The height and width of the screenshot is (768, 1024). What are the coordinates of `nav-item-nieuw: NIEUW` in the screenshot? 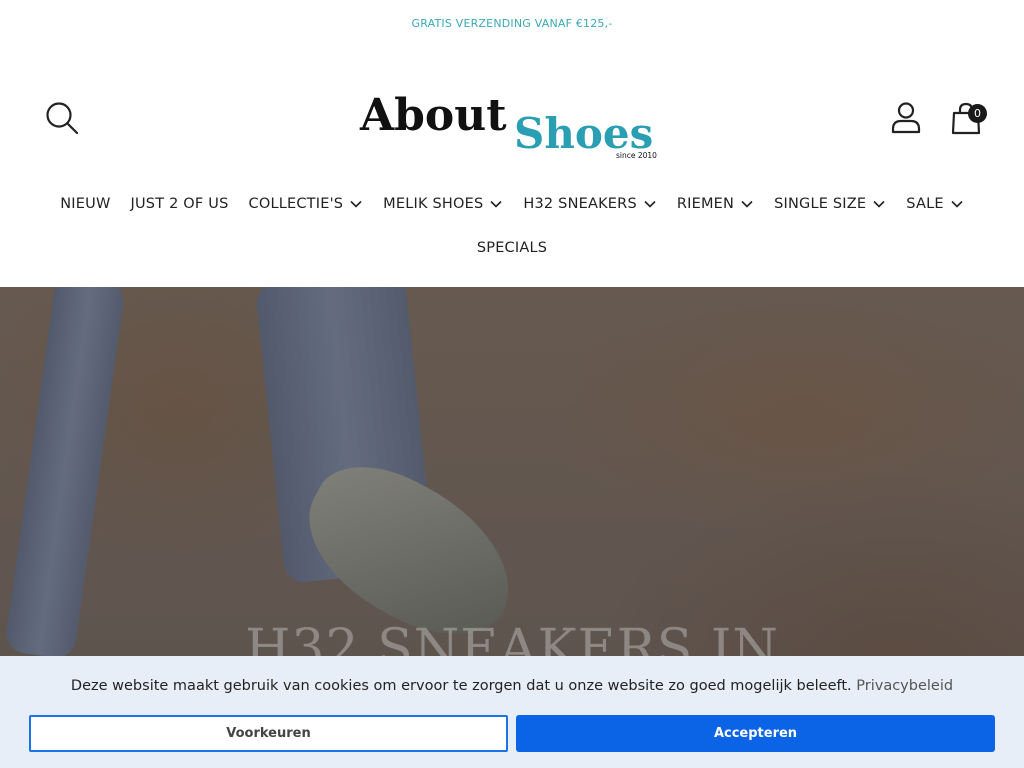 It's located at (85, 204).